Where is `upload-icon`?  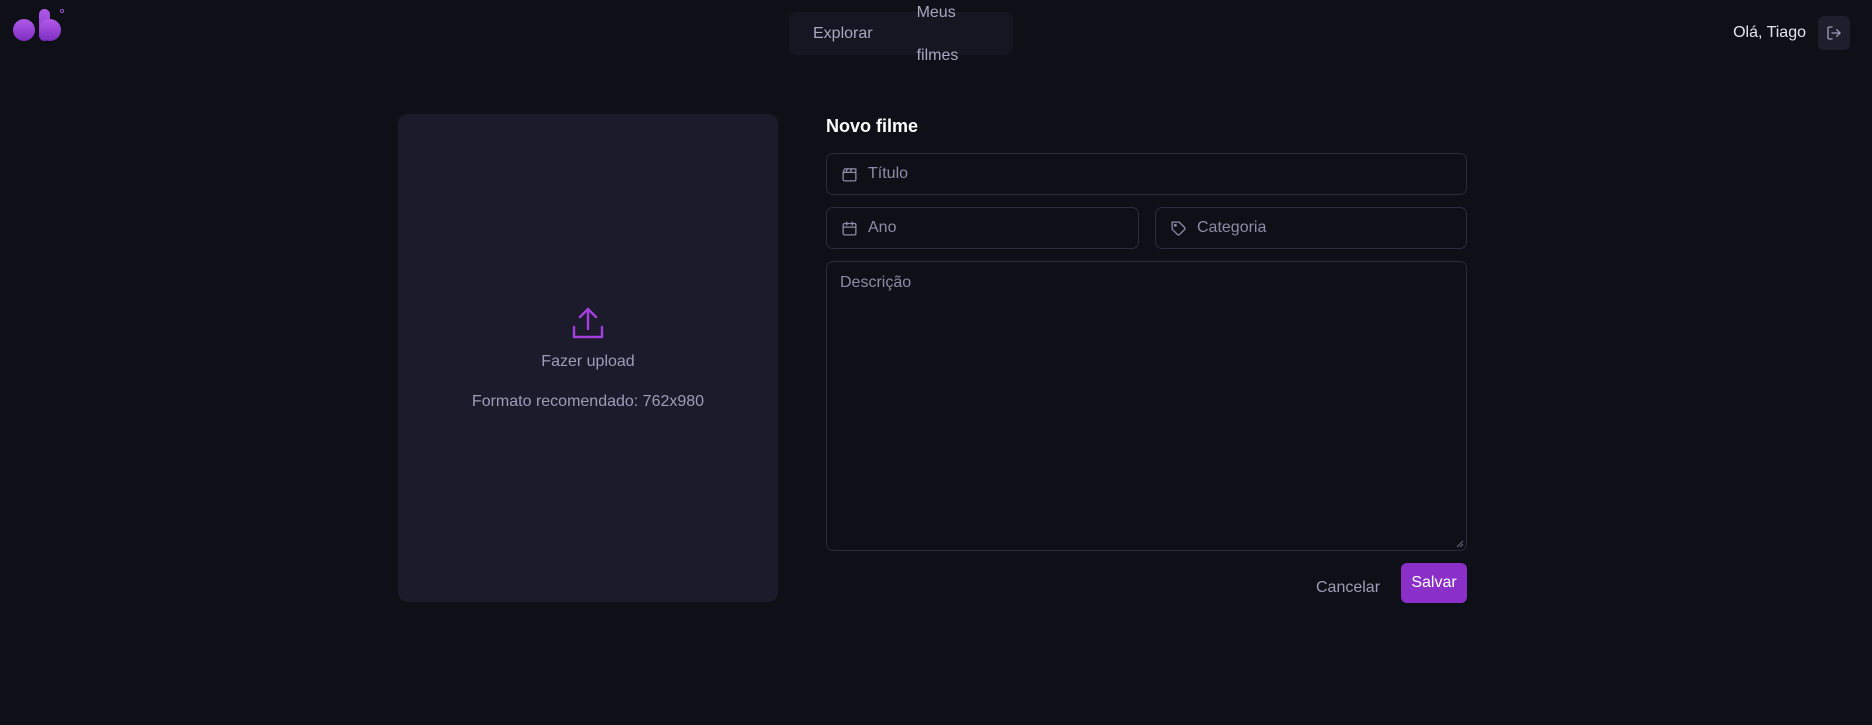 upload-icon is located at coordinates (588, 323).